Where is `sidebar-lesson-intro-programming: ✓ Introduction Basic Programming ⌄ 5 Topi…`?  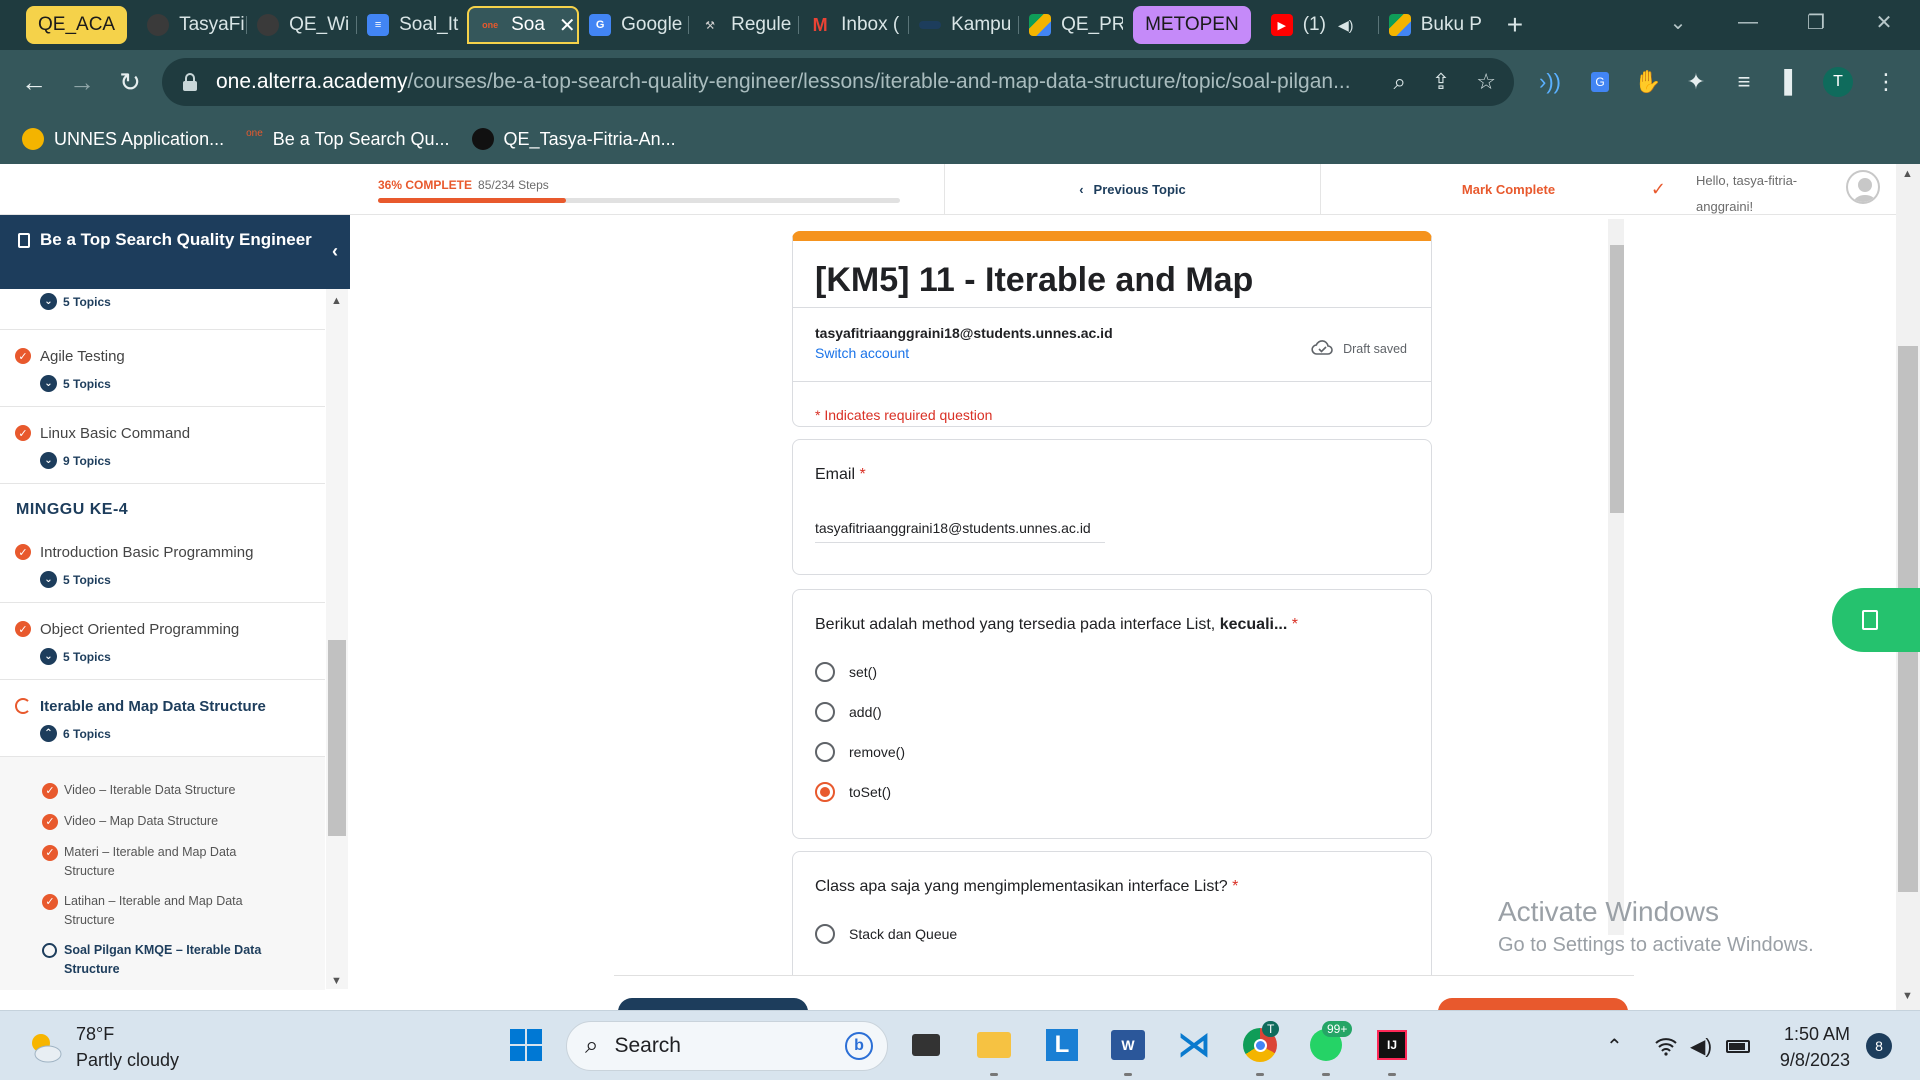 sidebar-lesson-intro-programming: ✓ Introduction Basic Programming ⌄ 5 Topi… is located at coordinates (162, 564).